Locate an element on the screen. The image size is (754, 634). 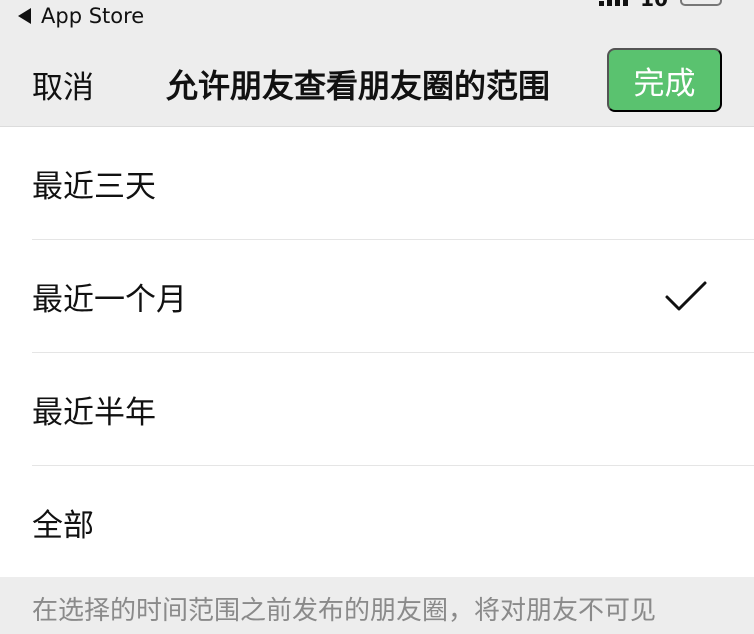
navigation-bar: 取消 允许朋友查看朋友圈的范围 完成 is located at coordinates (377, 80).